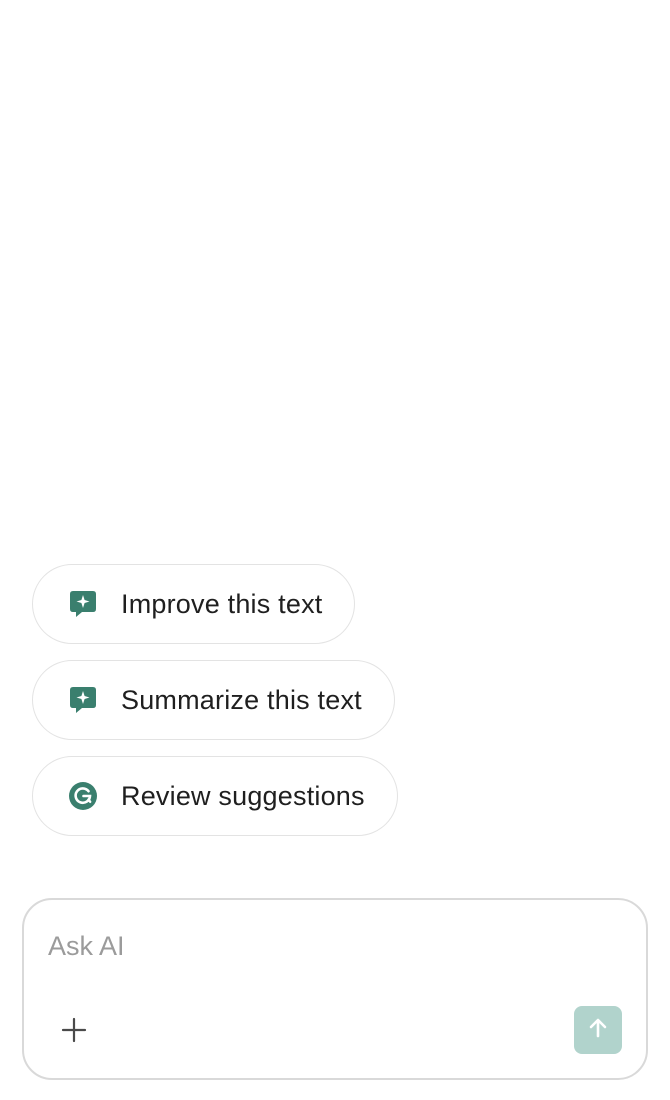 This screenshot has width=670, height=1100. Describe the element at coordinates (83, 796) in the screenshot. I see `grammarly-logo-icon` at that location.